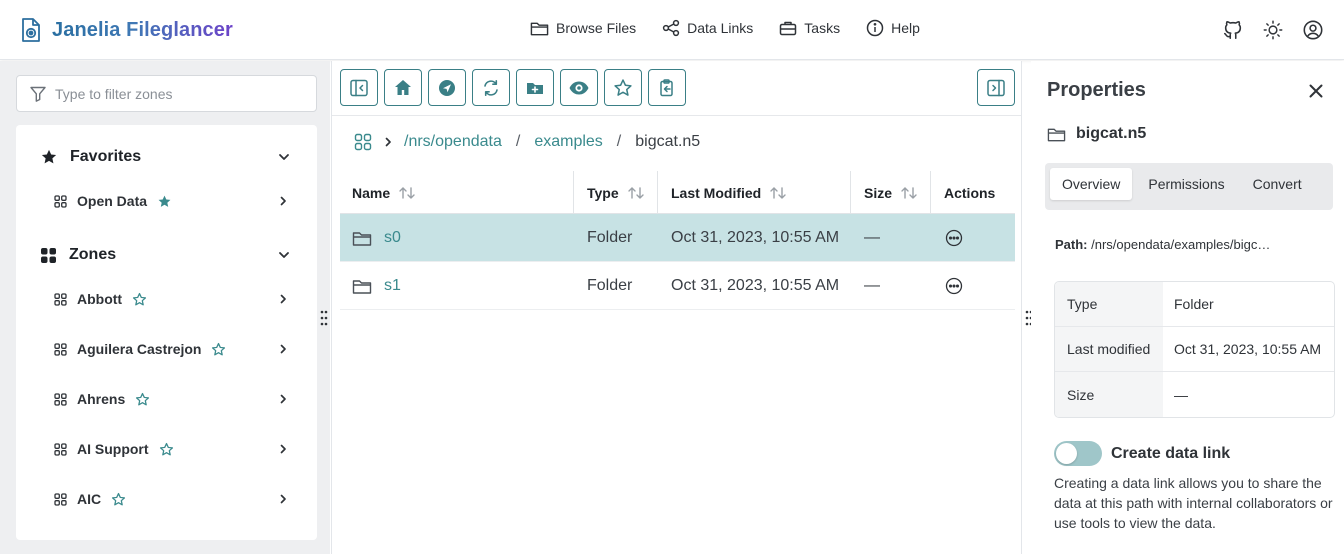 This screenshot has width=1344, height=554. What do you see at coordinates (1313, 30) in the screenshot?
I see `user-circle-icon` at bounding box center [1313, 30].